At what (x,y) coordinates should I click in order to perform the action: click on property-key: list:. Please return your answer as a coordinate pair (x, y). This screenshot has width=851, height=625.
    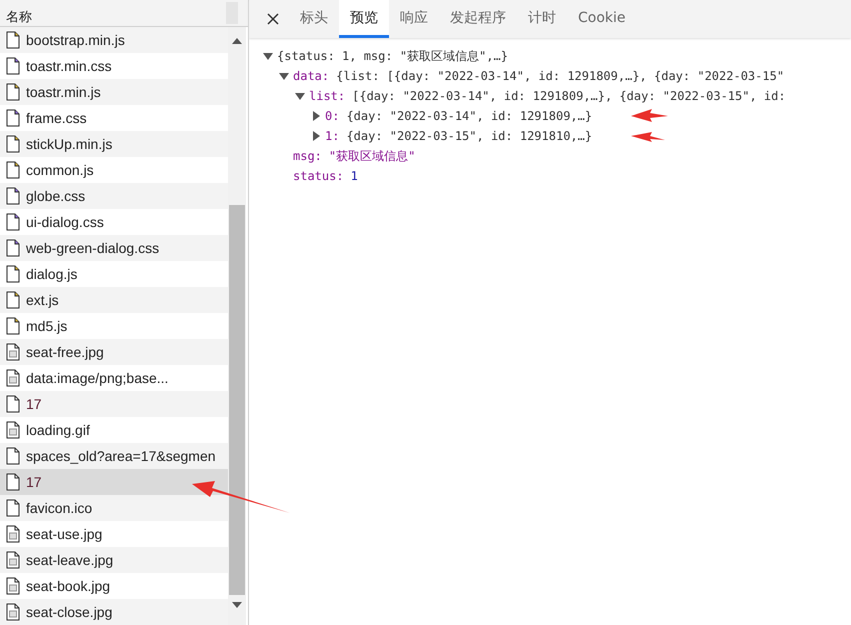
    Looking at the image, I should click on (327, 96).